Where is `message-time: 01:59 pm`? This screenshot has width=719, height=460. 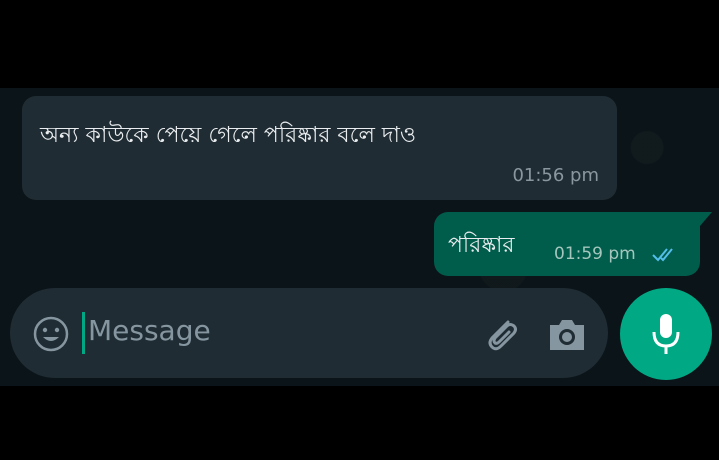 message-time: 01:59 pm is located at coordinates (595, 254).